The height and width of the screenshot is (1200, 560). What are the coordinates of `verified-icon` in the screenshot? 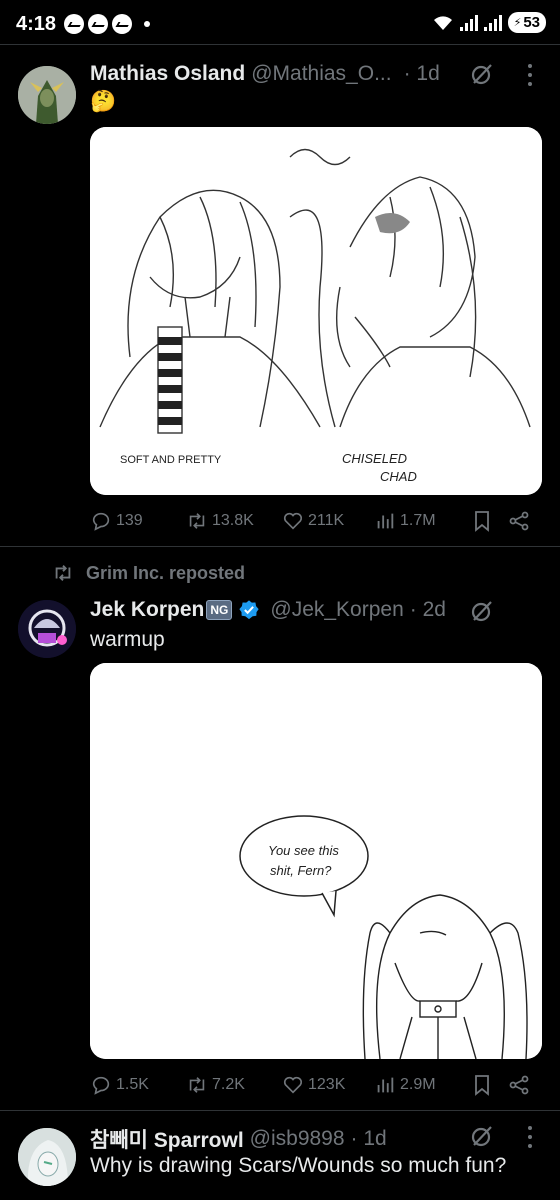 It's located at (249, 610).